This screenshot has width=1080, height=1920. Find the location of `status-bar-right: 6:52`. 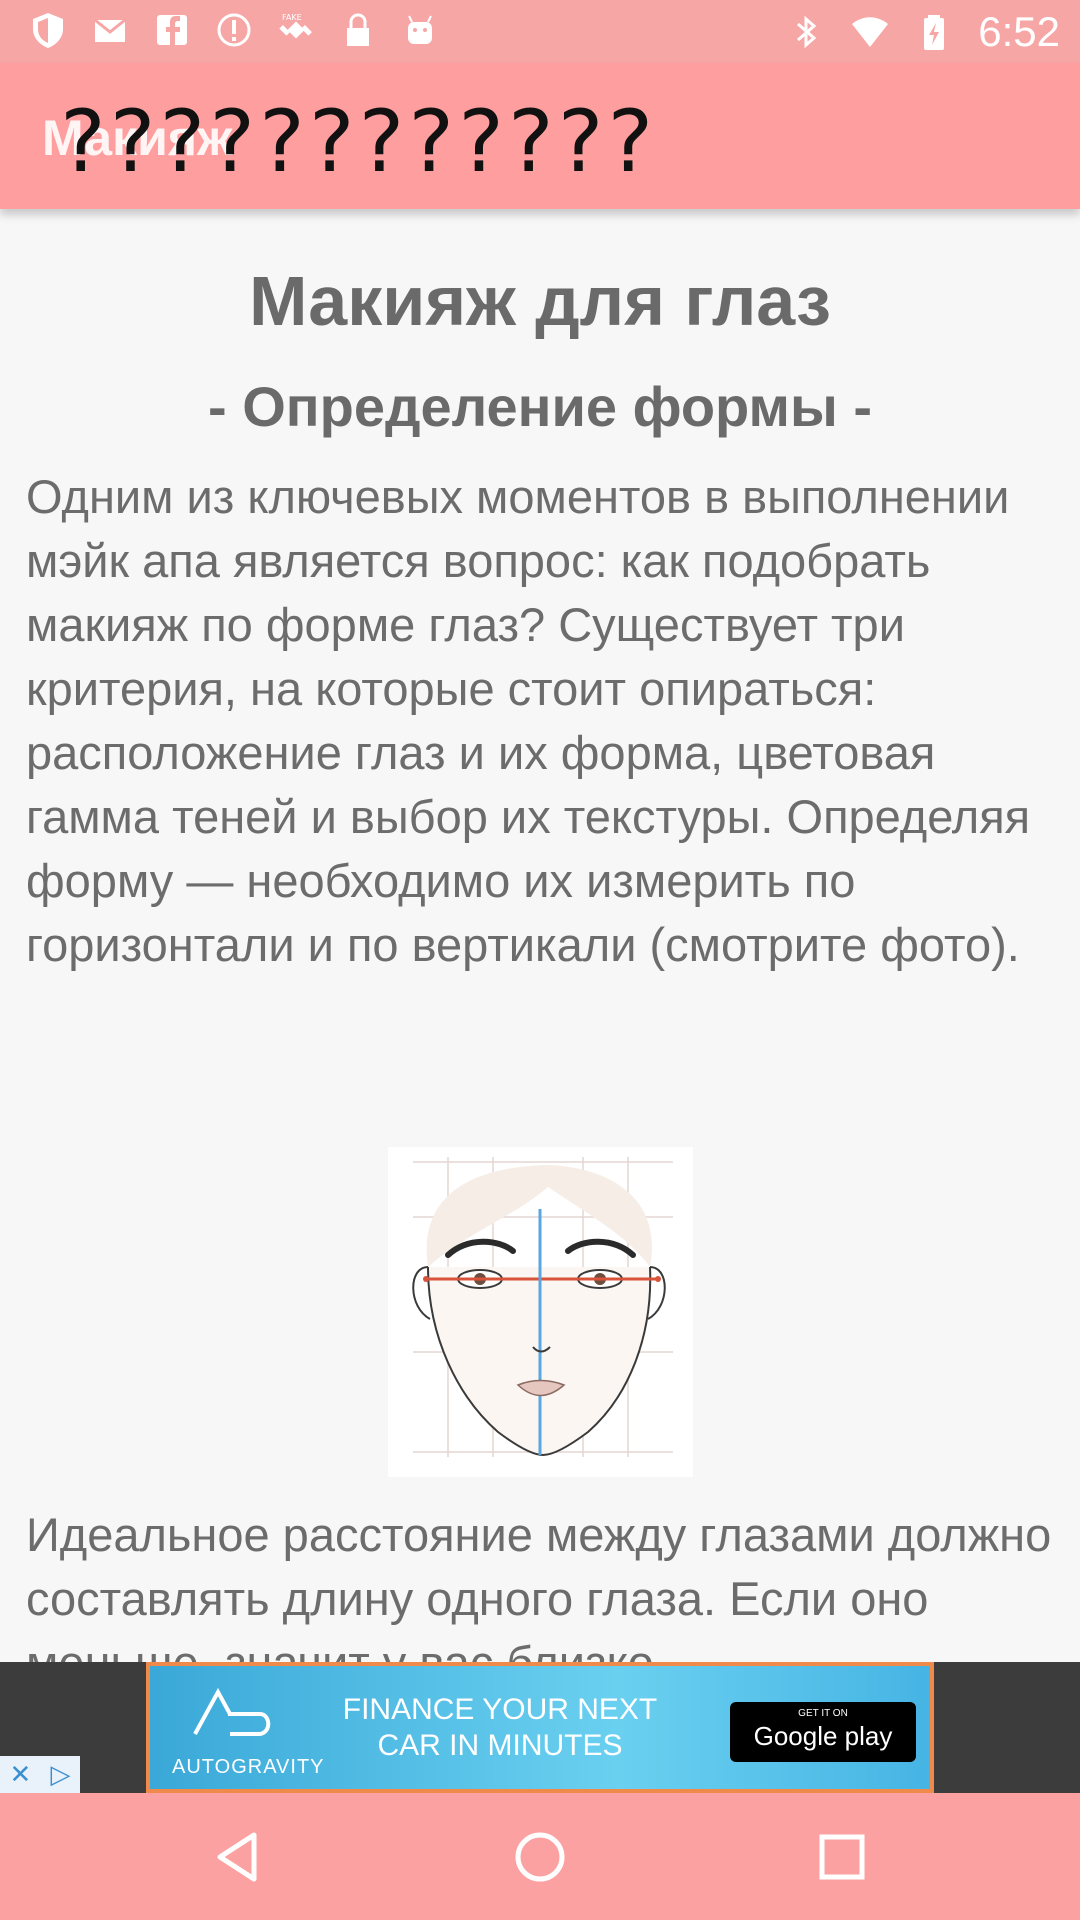

status-bar-right: 6:52 is located at coordinates (923, 32).